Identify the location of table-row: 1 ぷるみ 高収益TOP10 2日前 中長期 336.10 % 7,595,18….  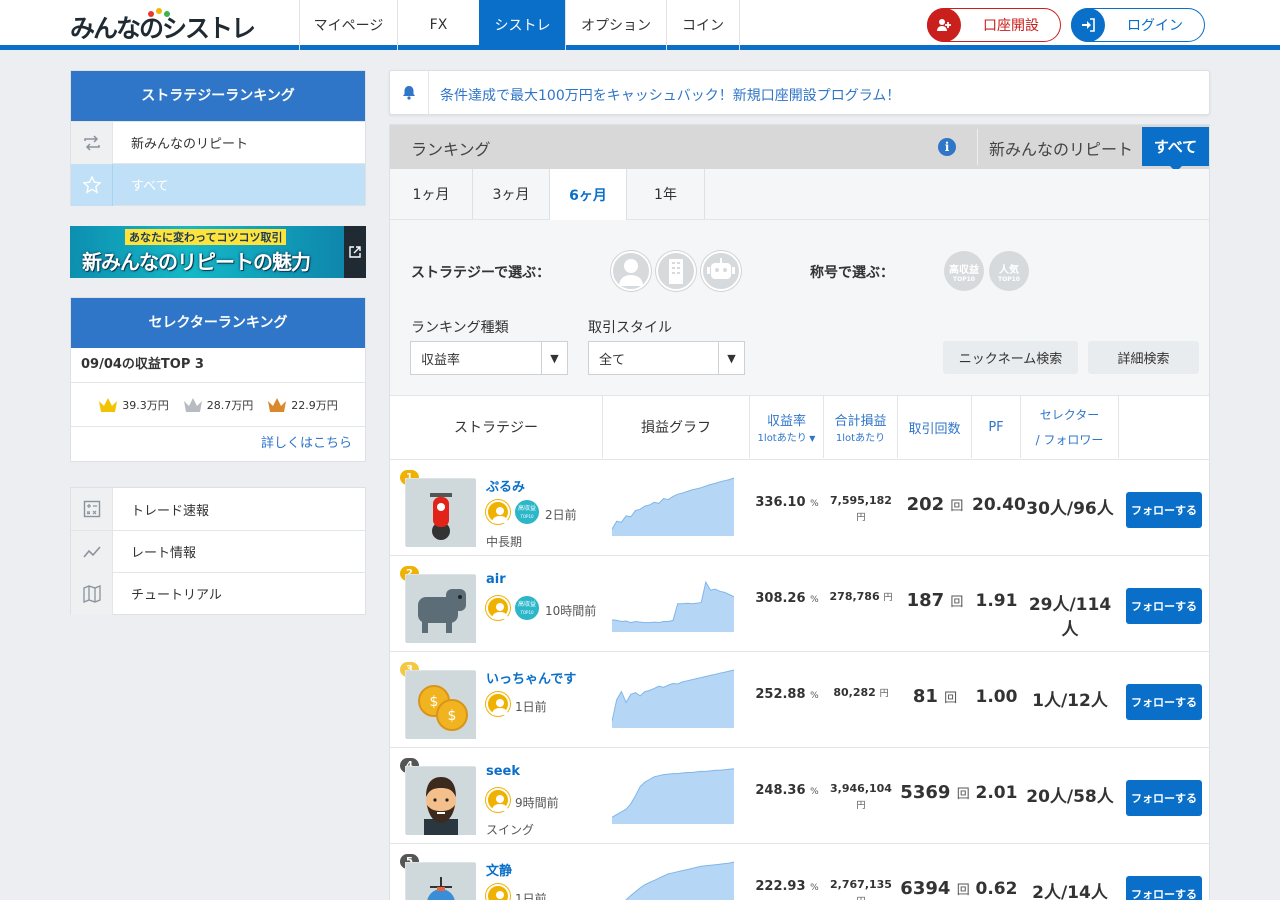
(799, 507).